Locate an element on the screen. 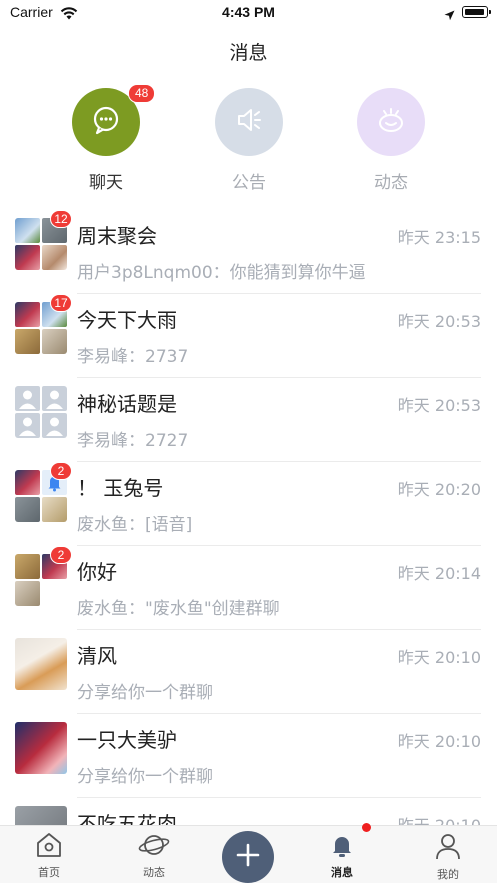 This screenshot has height=883, width=497. speaker-icon is located at coordinates (249, 122).